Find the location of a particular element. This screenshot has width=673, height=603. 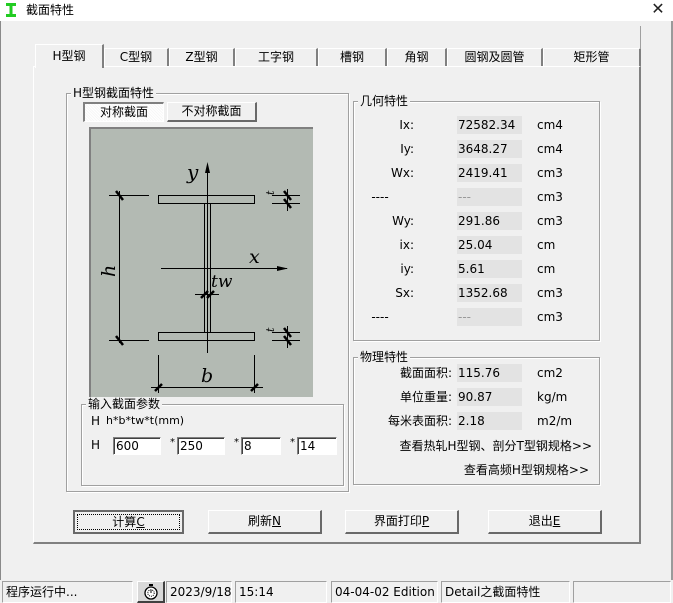

tab-angle: 角钢 is located at coordinates (417, 57).